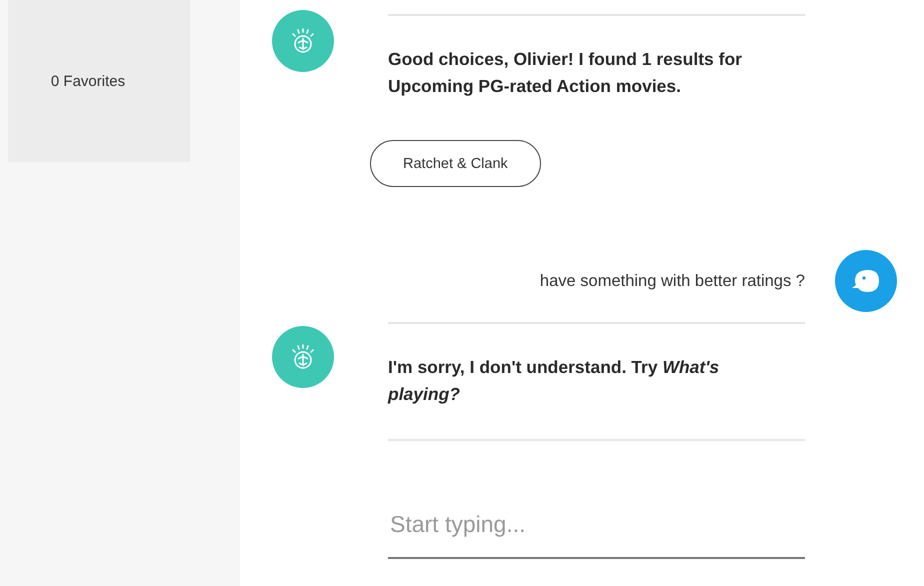 This screenshot has width=924, height=586. I want to click on suggestion-chip: Ratchet & Clank, so click(455, 163).